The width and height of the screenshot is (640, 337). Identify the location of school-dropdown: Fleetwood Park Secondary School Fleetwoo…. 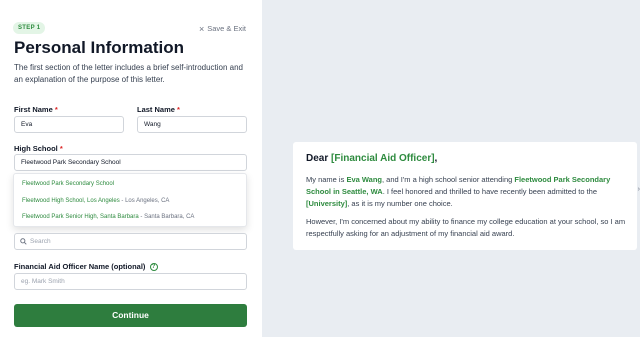
(130, 200).